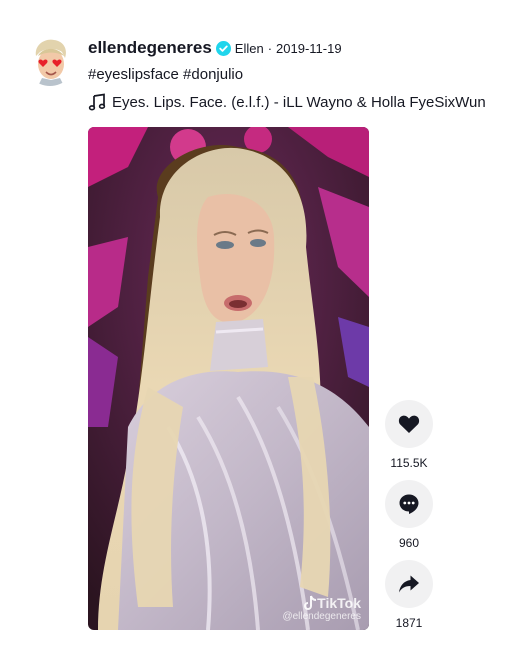 The height and width of the screenshot is (663, 528). What do you see at coordinates (165, 74) in the screenshot?
I see `post-caption: #eyeslipsface #donjulio` at bounding box center [165, 74].